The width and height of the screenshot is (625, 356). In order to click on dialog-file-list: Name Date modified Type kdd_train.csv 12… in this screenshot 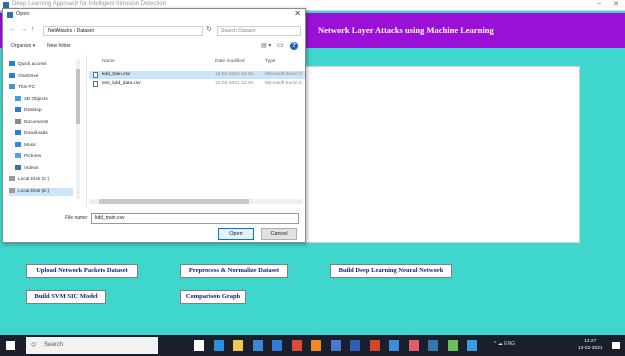, I will do `click(197, 122)`.